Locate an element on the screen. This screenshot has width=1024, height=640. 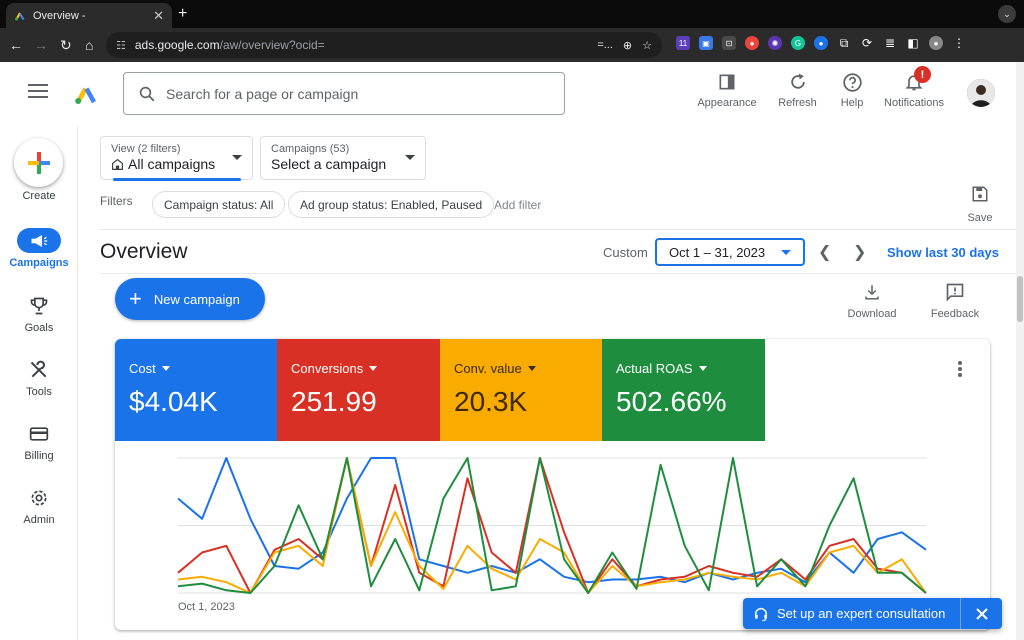
refresh-label: Refresh is located at coordinates (797, 103).